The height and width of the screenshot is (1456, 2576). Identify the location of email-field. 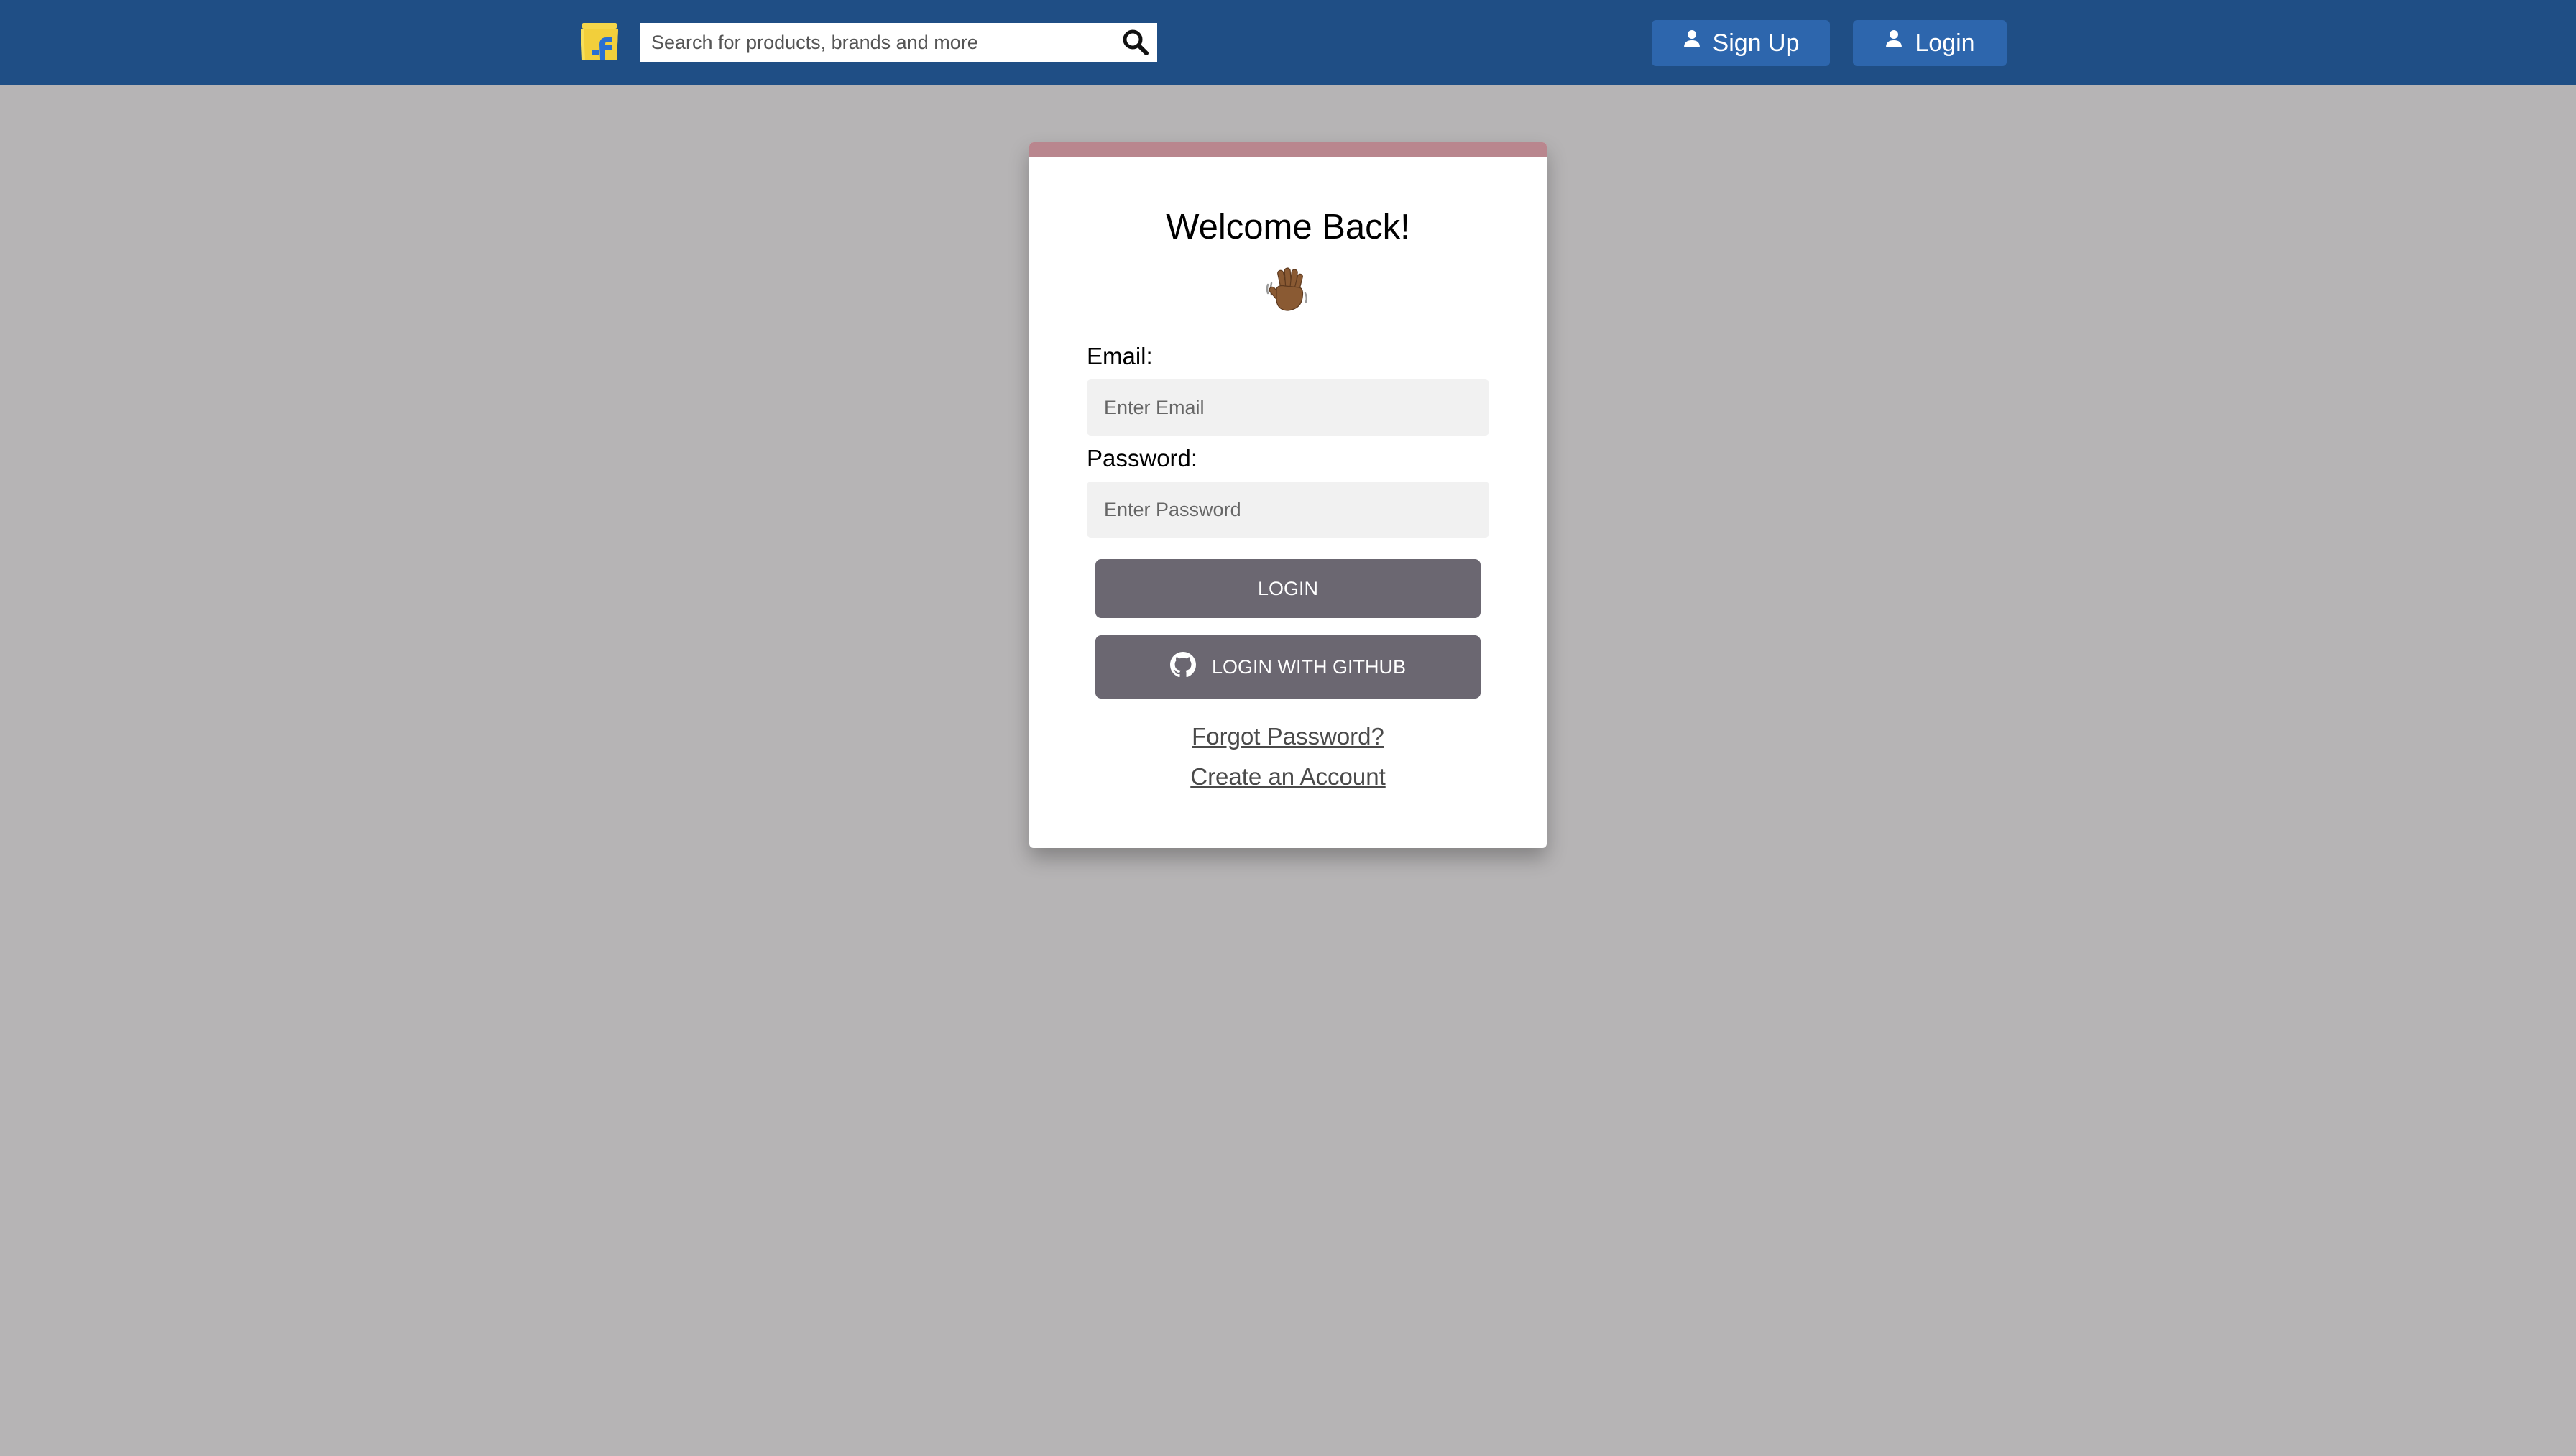
(1288, 407).